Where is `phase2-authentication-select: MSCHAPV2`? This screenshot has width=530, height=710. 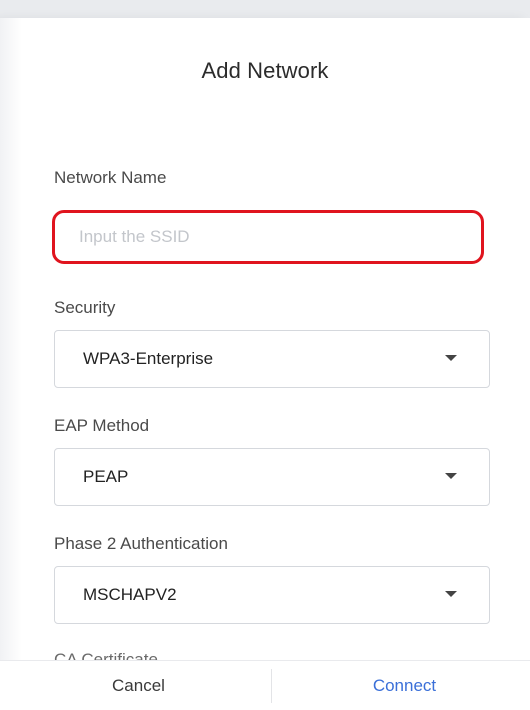
phase2-authentication-select: MSCHAPV2 is located at coordinates (272, 595).